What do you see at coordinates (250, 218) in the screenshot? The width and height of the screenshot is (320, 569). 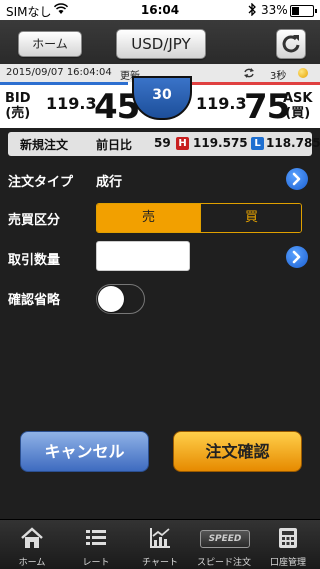 I see `buy-segment: 買` at bounding box center [250, 218].